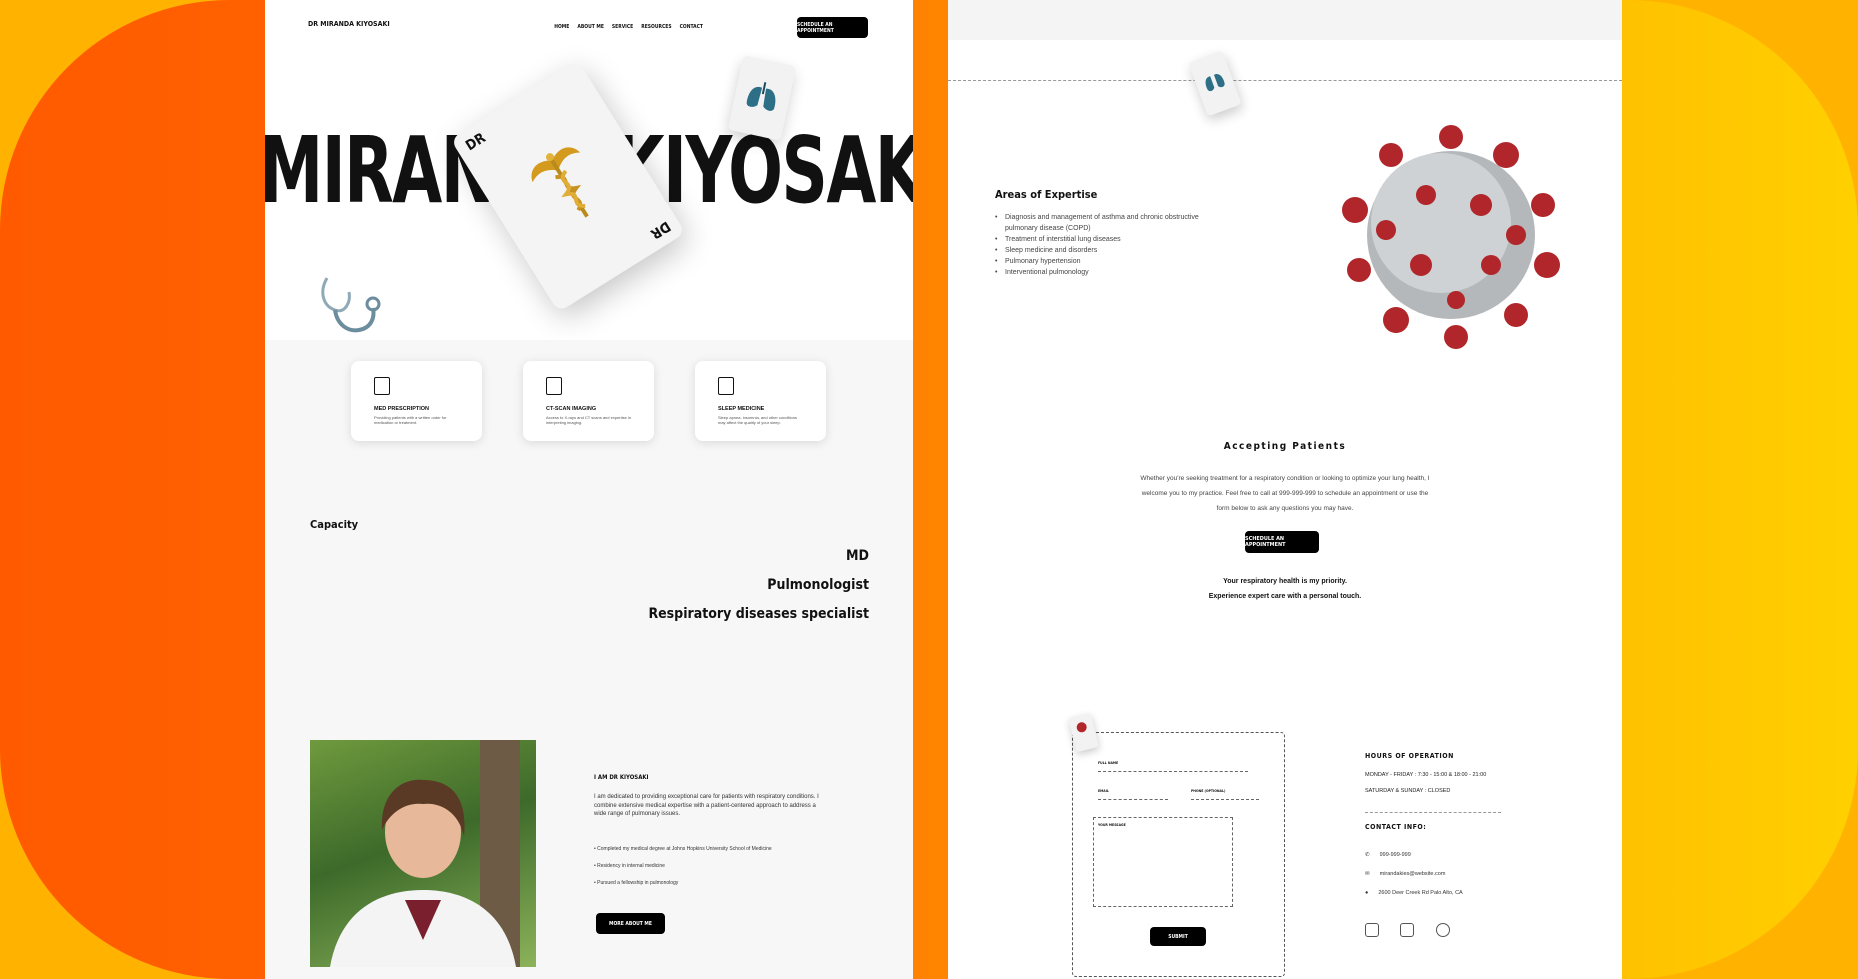 The width and height of the screenshot is (1858, 979). Describe the element at coordinates (1285, 20) in the screenshot. I see `header-strip` at that location.